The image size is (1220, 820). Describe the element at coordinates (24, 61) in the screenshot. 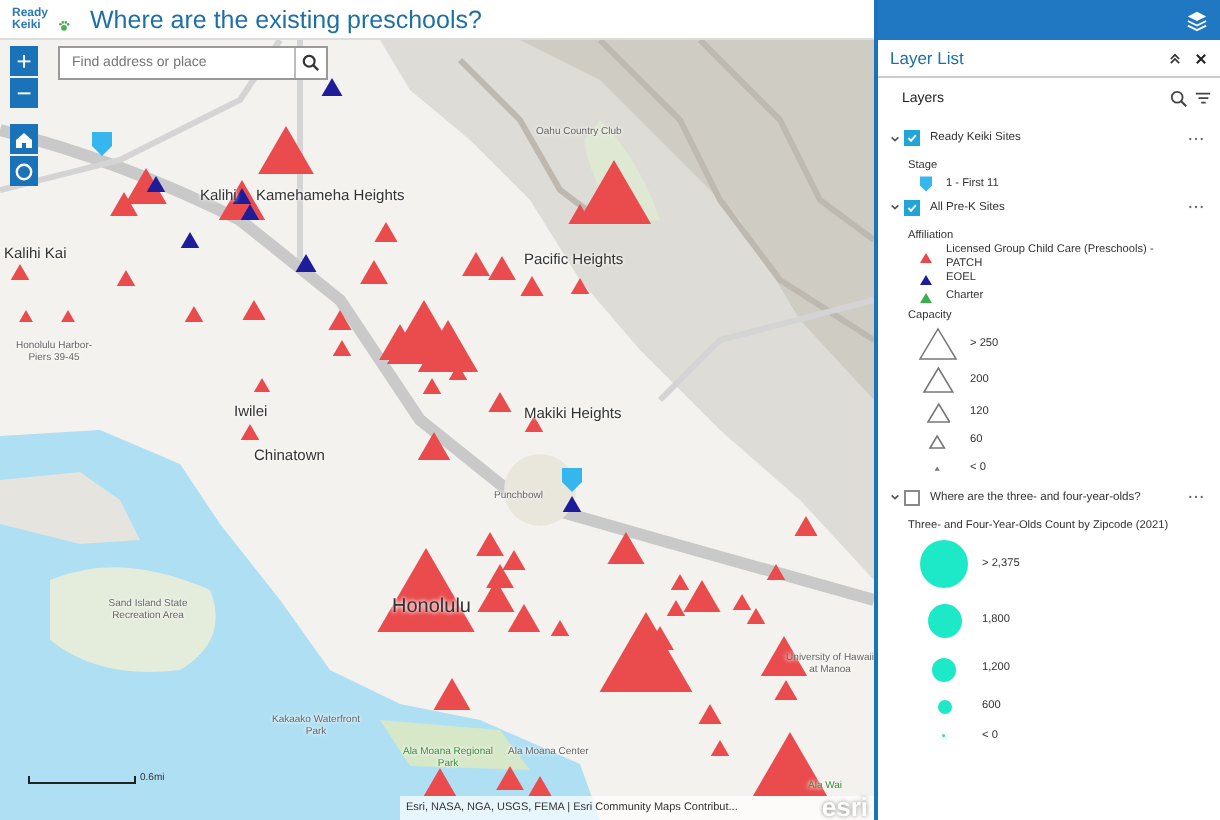

I see `zoom-in-button: +` at that location.